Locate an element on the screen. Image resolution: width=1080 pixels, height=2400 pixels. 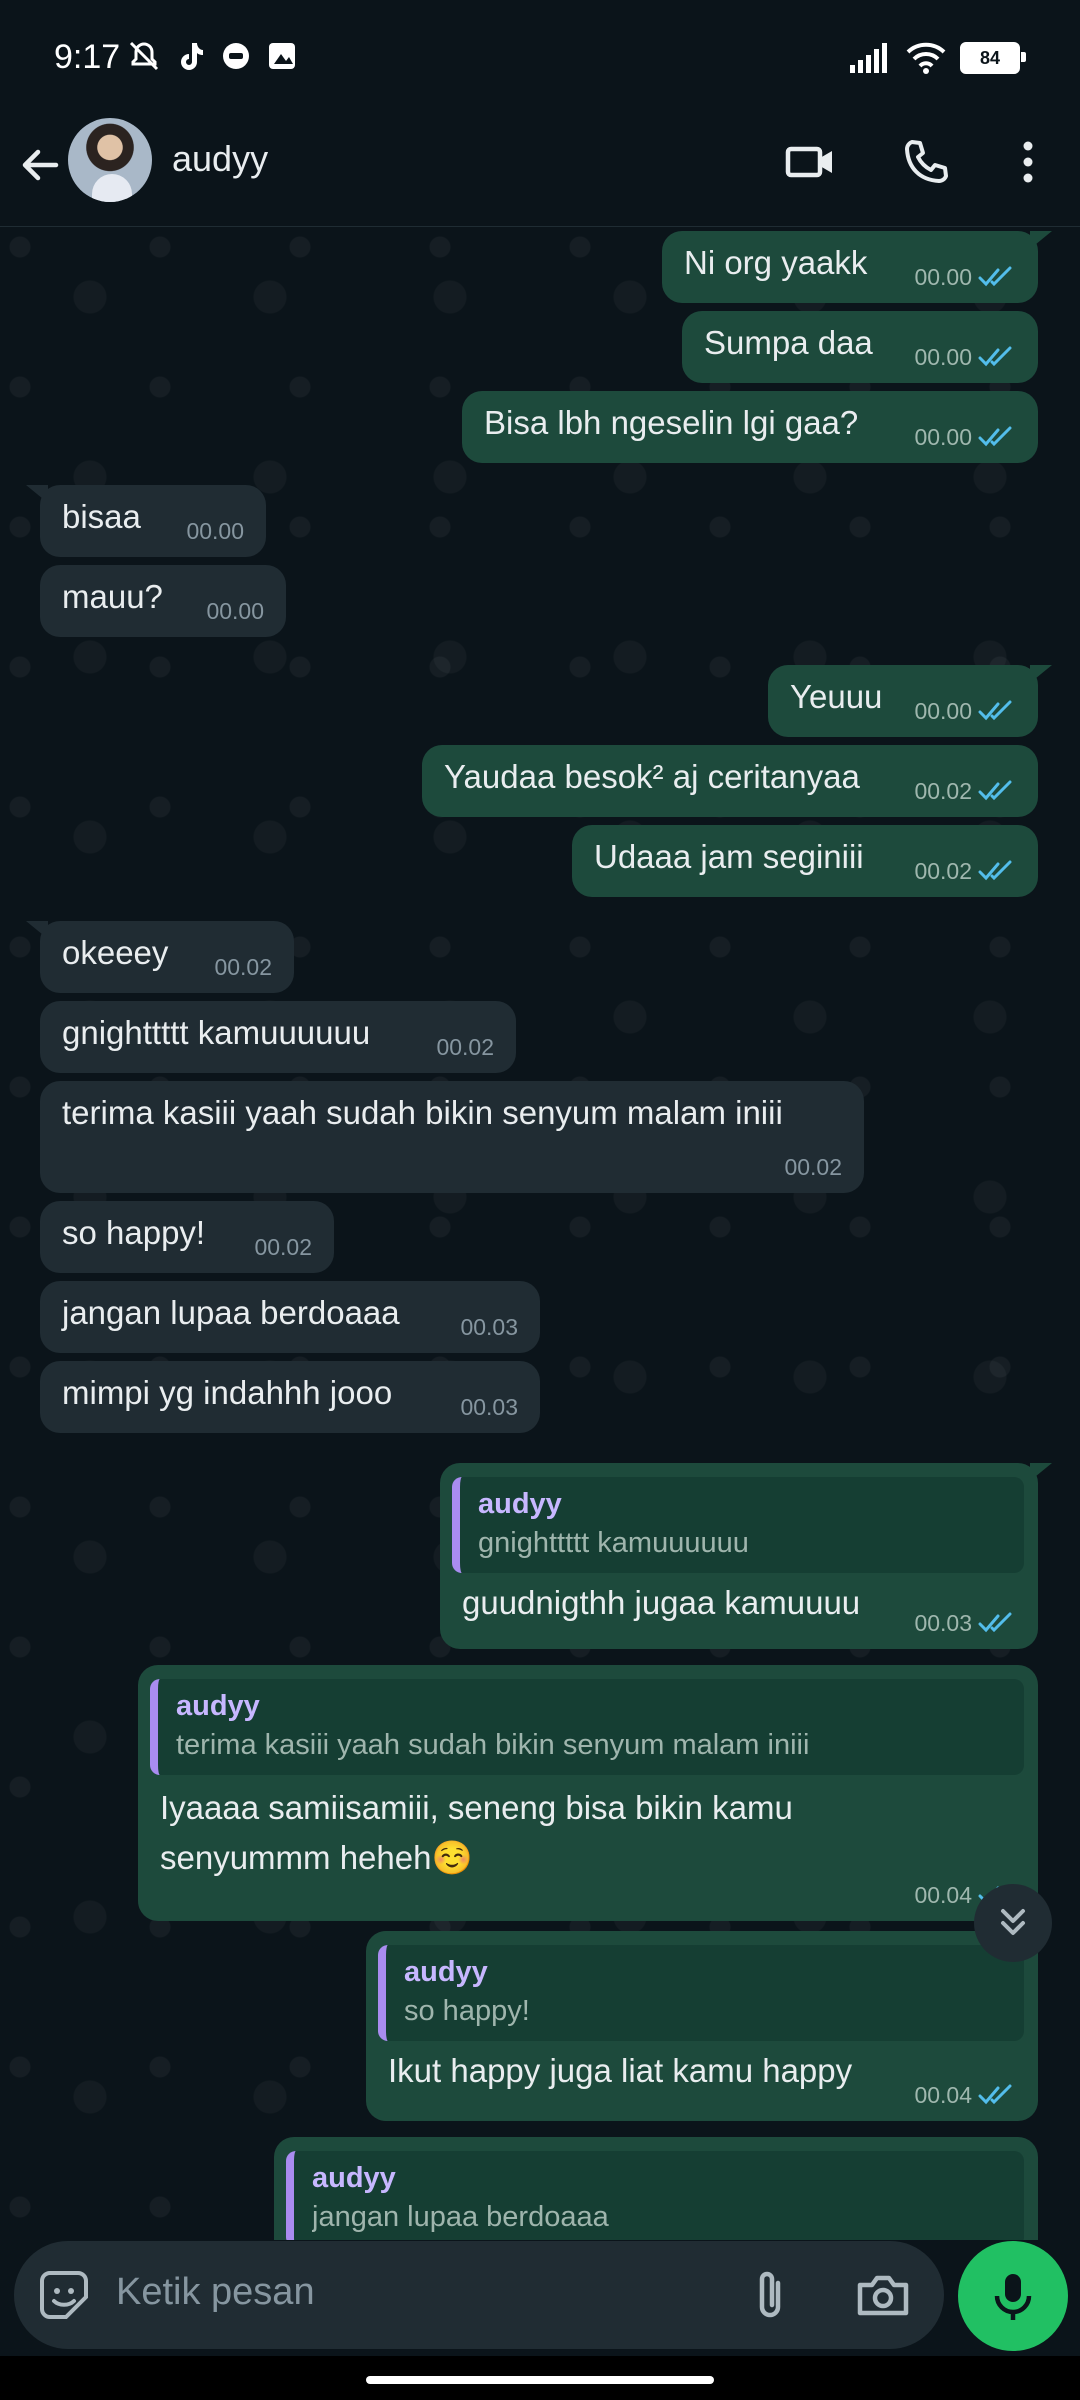
message-text: okeeey is located at coordinates (115, 952).